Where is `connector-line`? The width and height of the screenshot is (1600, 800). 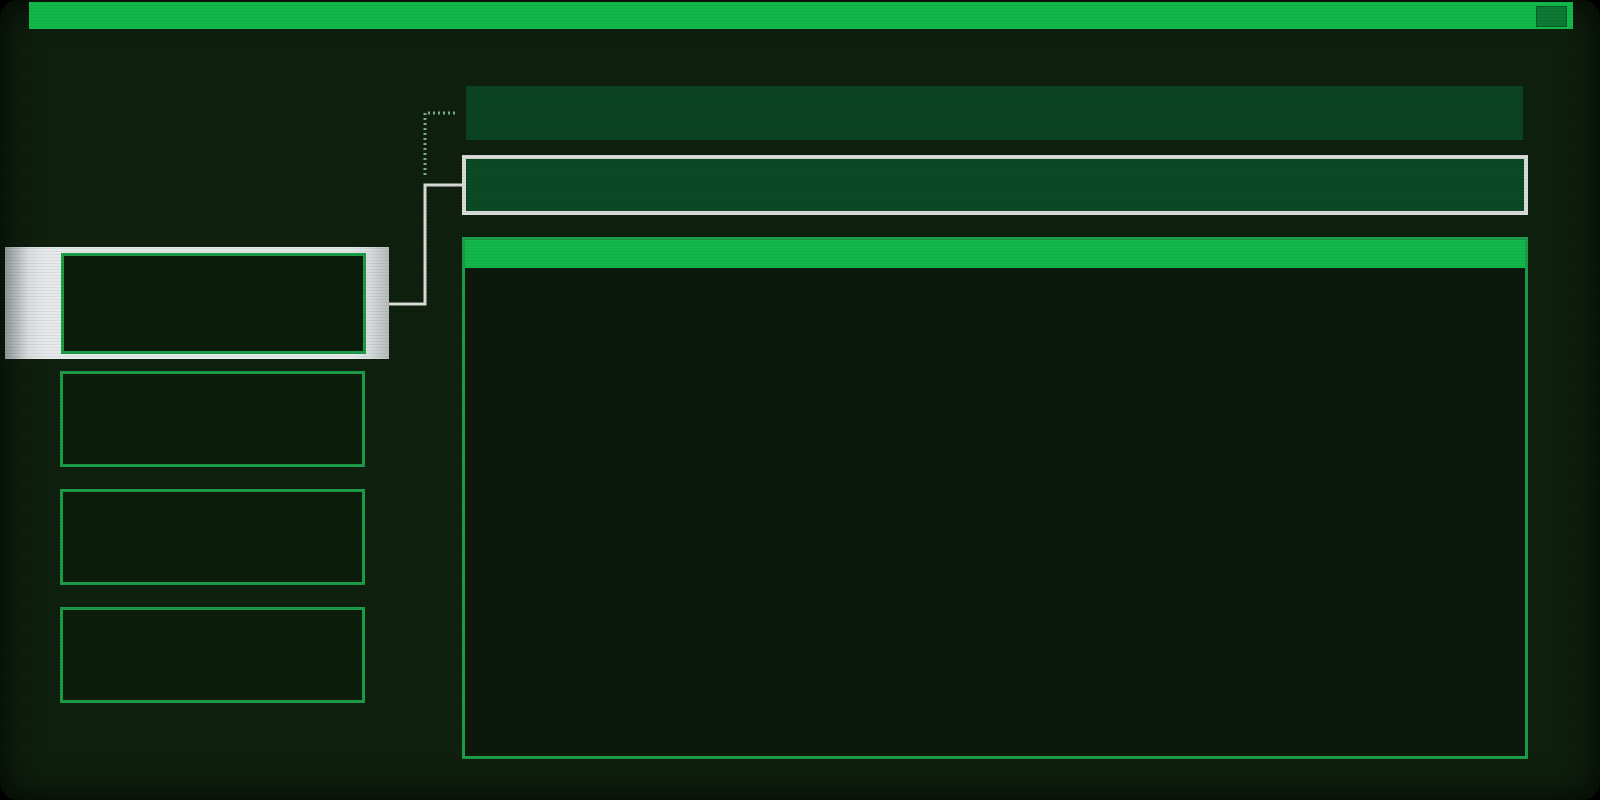
connector-line is located at coordinates (425, 244).